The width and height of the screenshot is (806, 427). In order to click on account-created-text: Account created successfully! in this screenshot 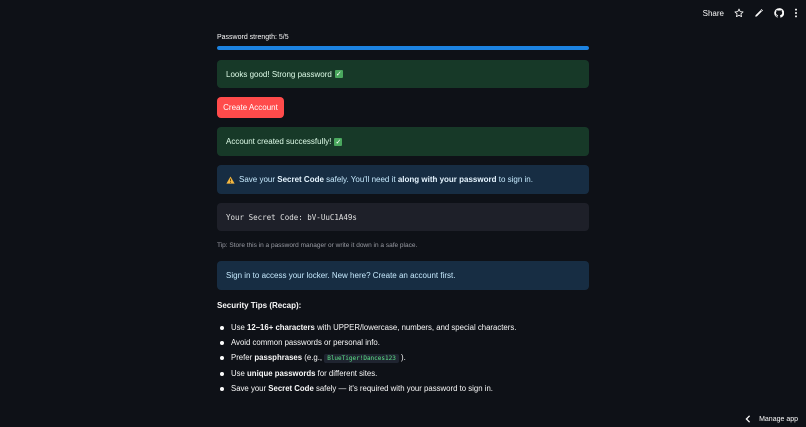, I will do `click(279, 141)`.